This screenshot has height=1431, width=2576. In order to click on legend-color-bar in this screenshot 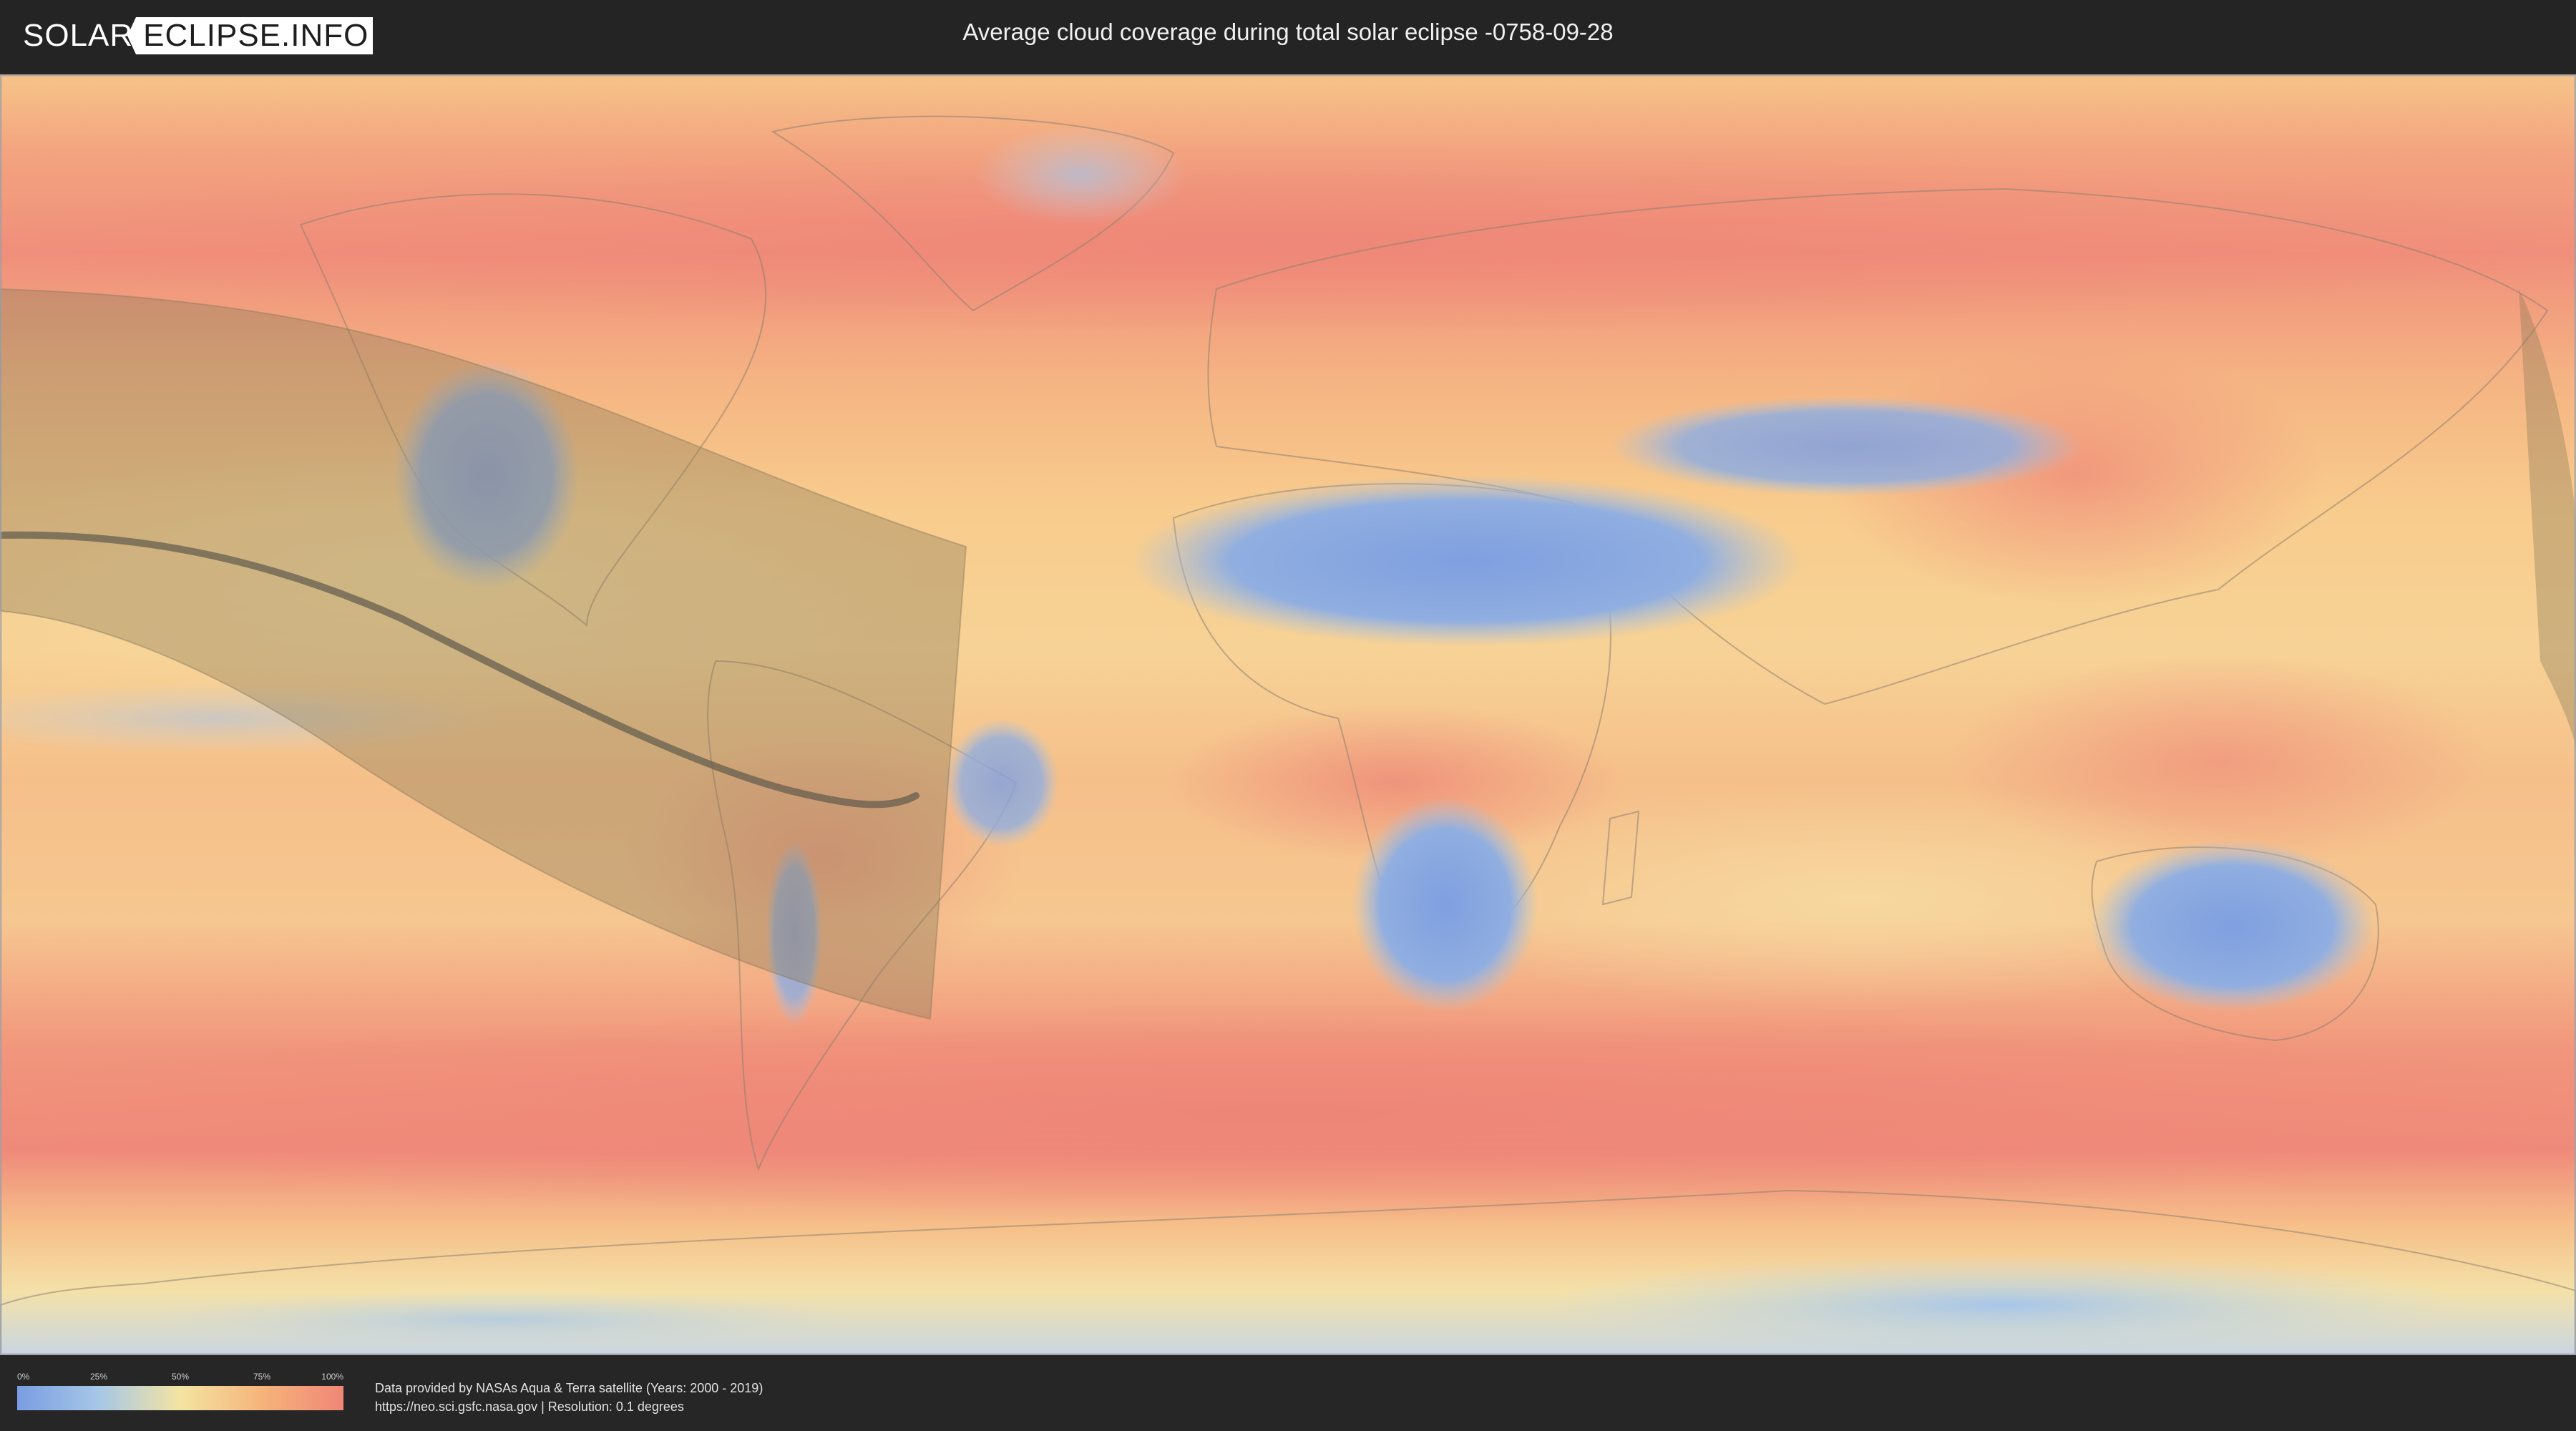, I will do `click(180, 1398)`.